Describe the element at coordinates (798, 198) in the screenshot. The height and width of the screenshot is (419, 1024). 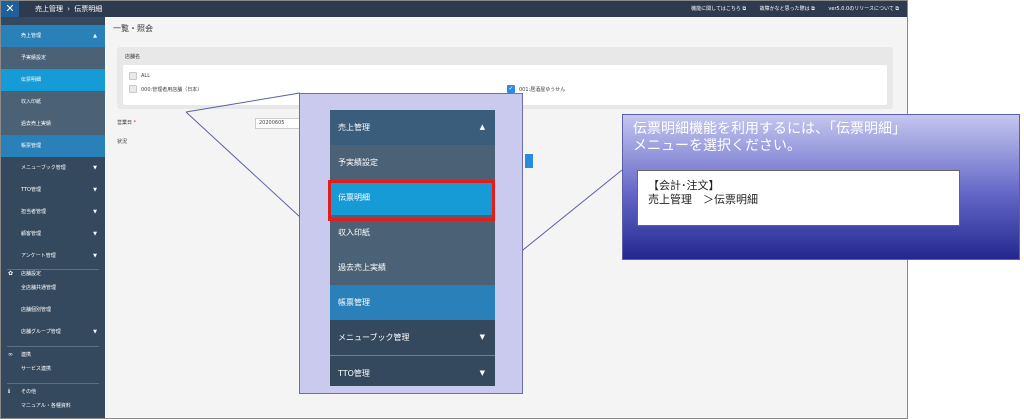
I see `menu-path-box: 【会計･注文】 売上管理 ＞伝票明細` at that location.